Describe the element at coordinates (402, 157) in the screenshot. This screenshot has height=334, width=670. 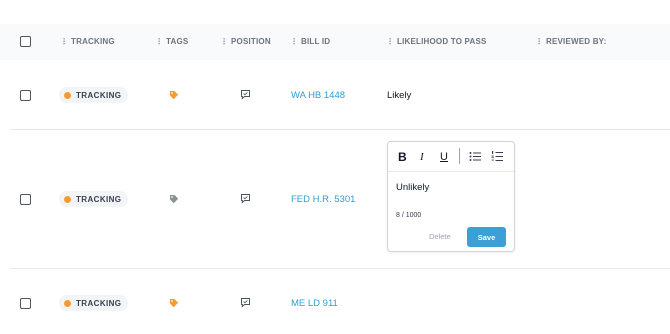
I see `bold-button: B` at that location.